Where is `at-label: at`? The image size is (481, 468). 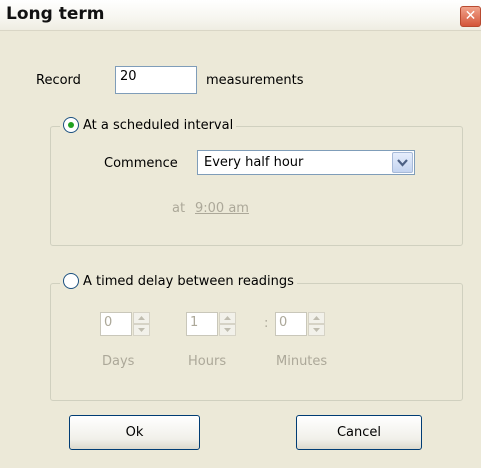
at-label: at is located at coordinates (179, 208).